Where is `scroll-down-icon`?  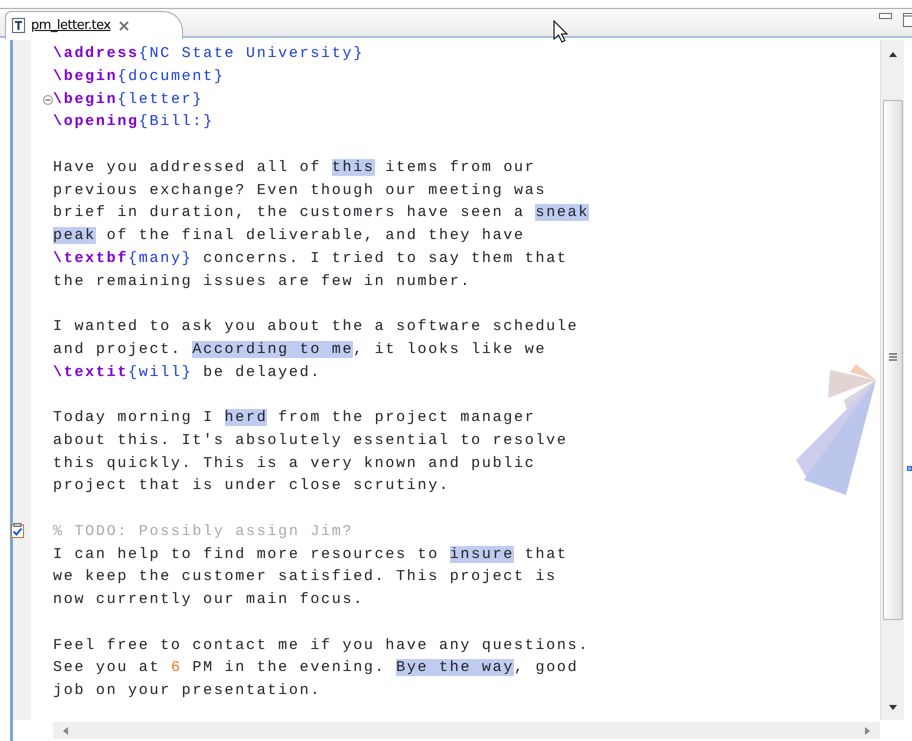 scroll-down-icon is located at coordinates (893, 707).